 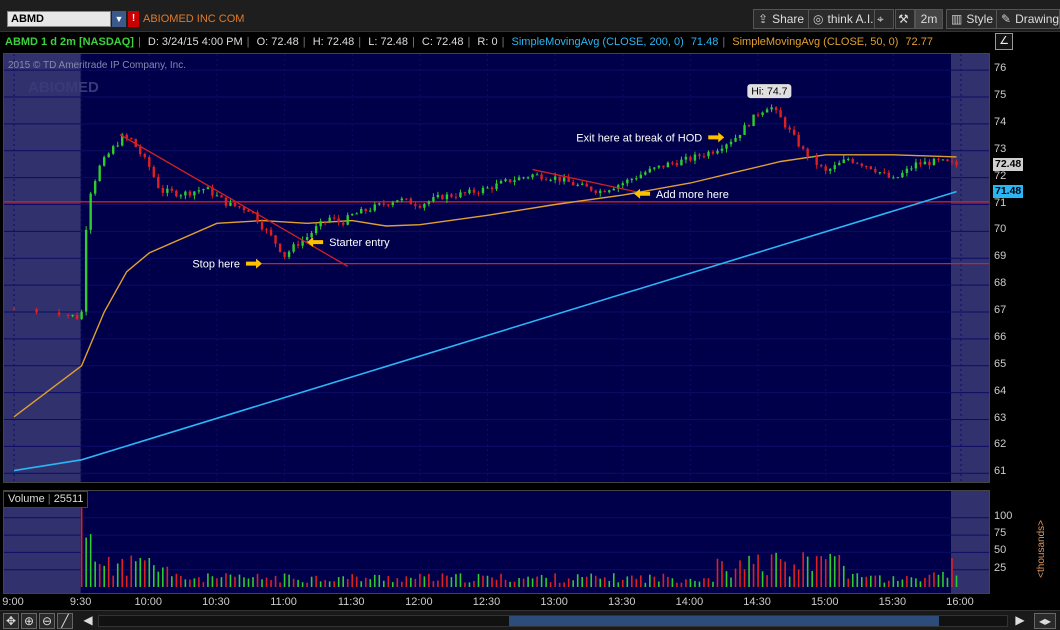 What do you see at coordinates (227, 264) in the screenshot?
I see `annotation: Stop here` at bounding box center [227, 264].